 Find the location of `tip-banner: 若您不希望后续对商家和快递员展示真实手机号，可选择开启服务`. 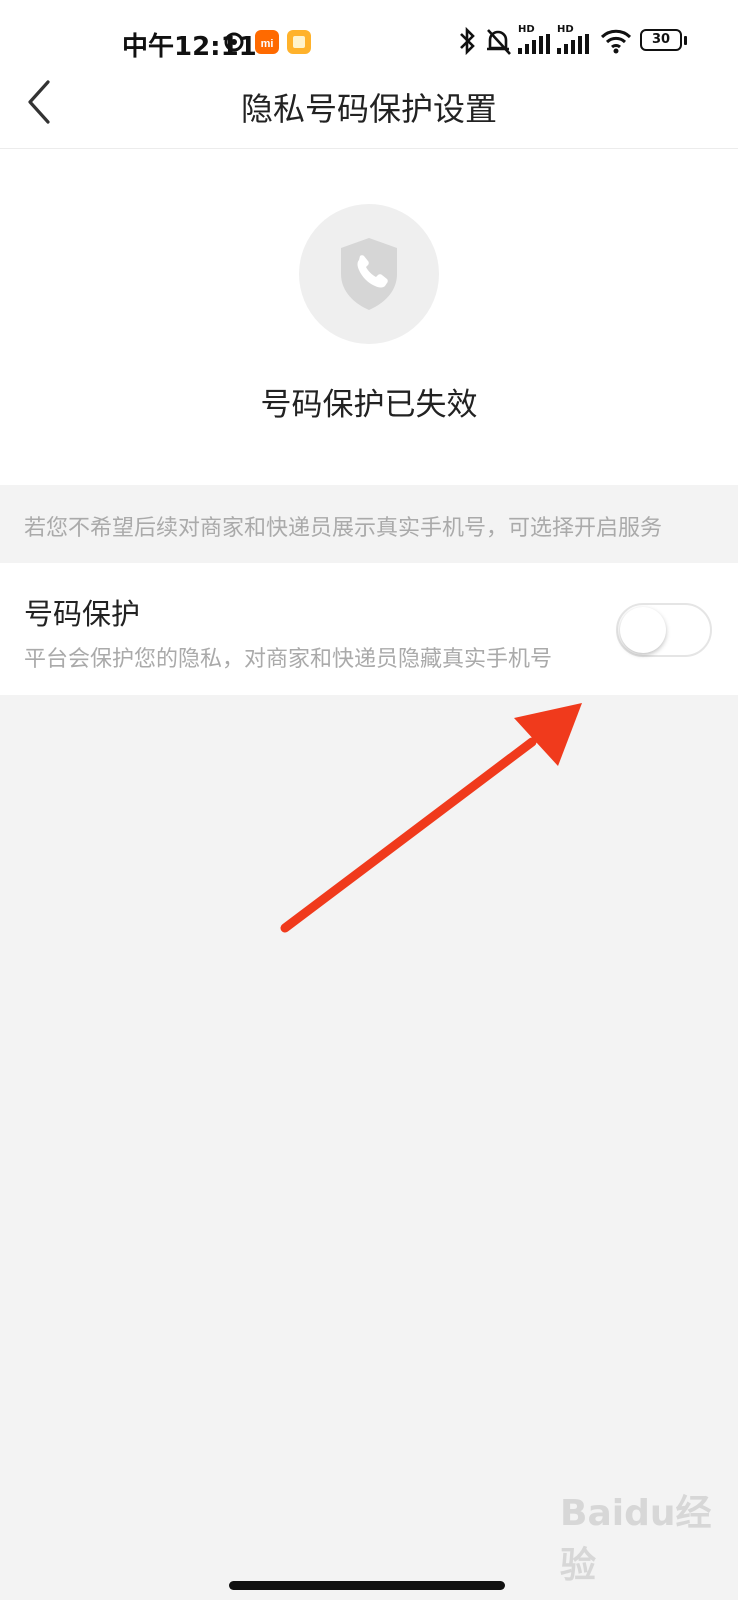

tip-banner: 若您不希望后续对商家和快递员展示真实手机号，可选择开启服务 is located at coordinates (369, 524).